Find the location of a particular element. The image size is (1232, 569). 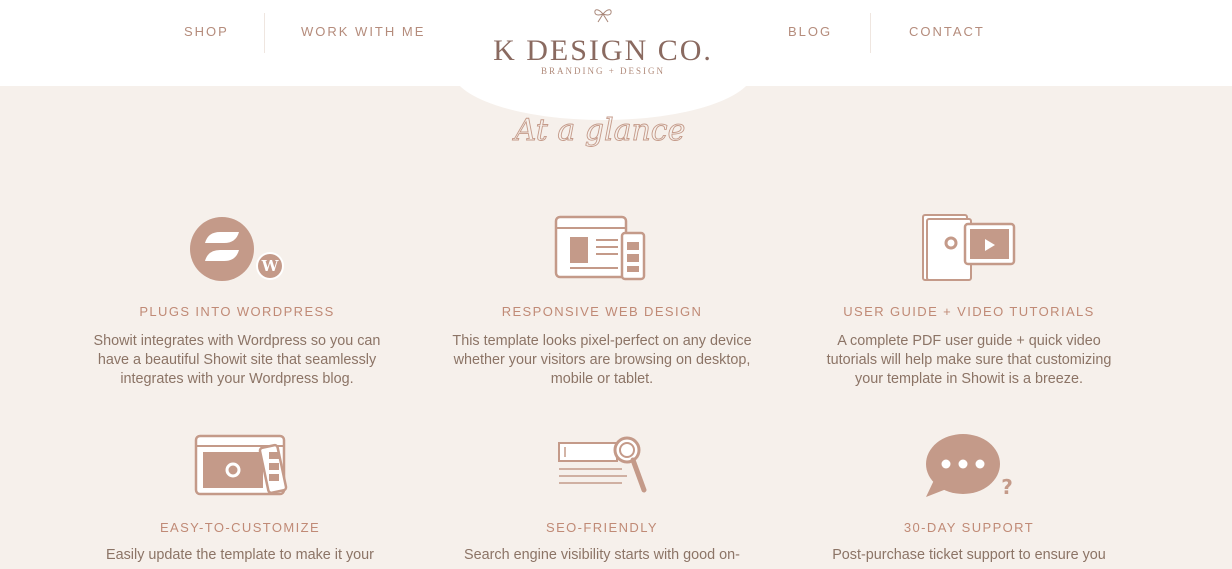

chat-support-icon: ? is located at coordinates (969, 466).